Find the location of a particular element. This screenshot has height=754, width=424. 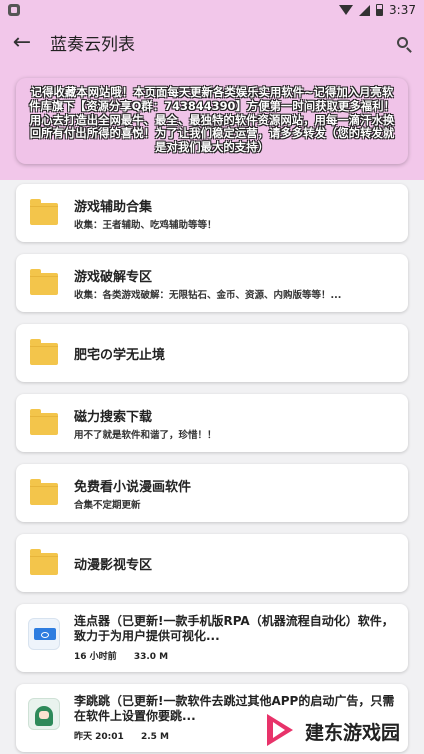

folder-title: 动漫影视专区 is located at coordinates (113, 565).